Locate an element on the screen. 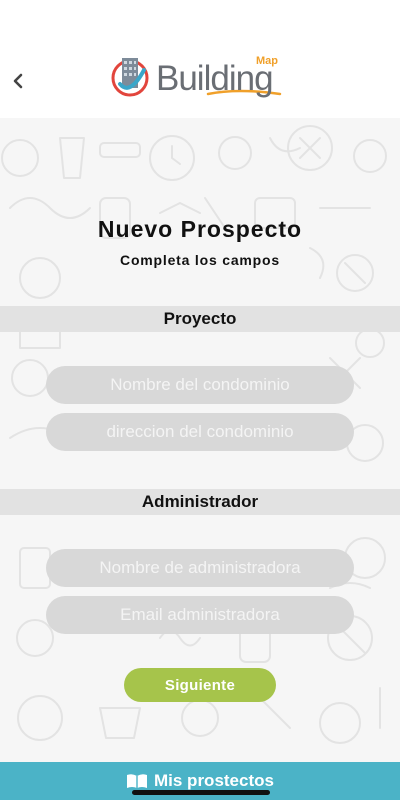 The height and width of the screenshot is (800, 400). page-title: Nuevo Prospecto is located at coordinates (200, 229).